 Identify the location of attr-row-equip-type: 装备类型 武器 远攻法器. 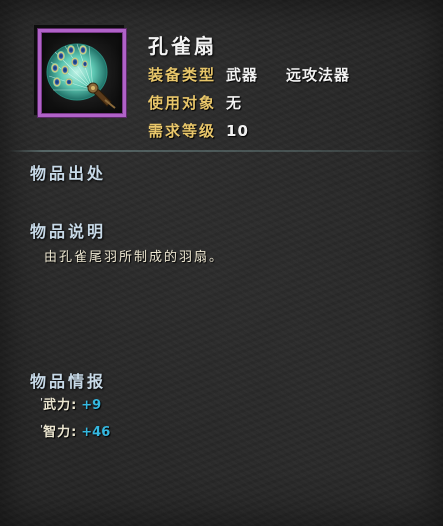
(249, 75).